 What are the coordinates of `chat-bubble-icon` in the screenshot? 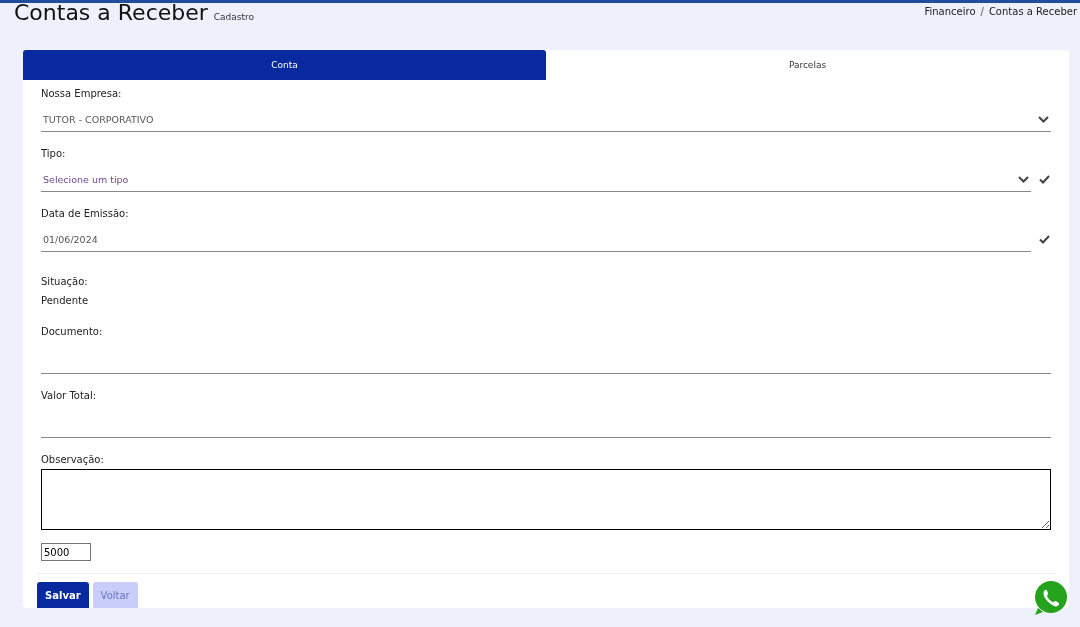 It's located at (1051, 598).